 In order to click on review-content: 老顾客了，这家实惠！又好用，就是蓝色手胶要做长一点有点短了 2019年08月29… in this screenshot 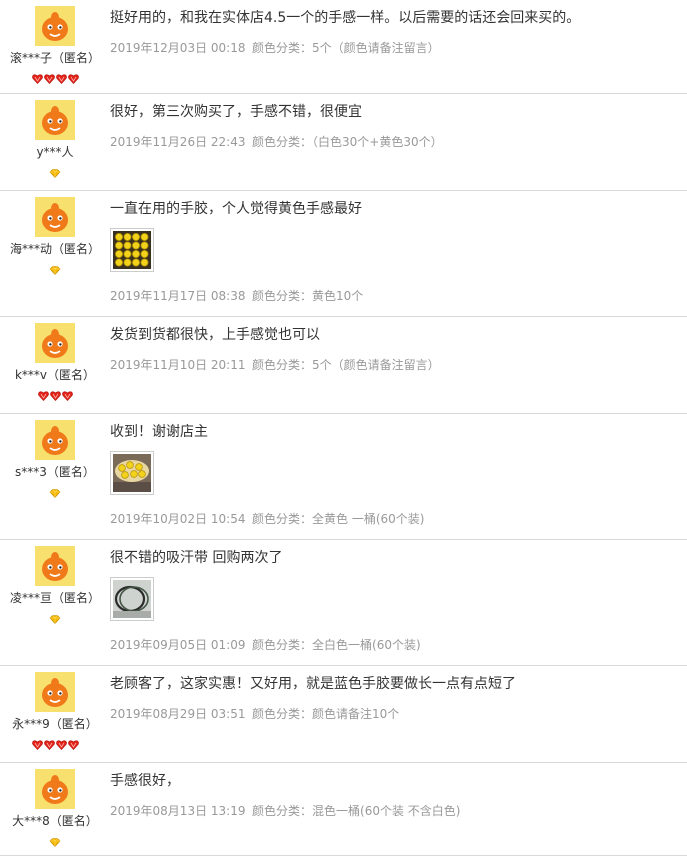, I will do `click(396, 698)`.